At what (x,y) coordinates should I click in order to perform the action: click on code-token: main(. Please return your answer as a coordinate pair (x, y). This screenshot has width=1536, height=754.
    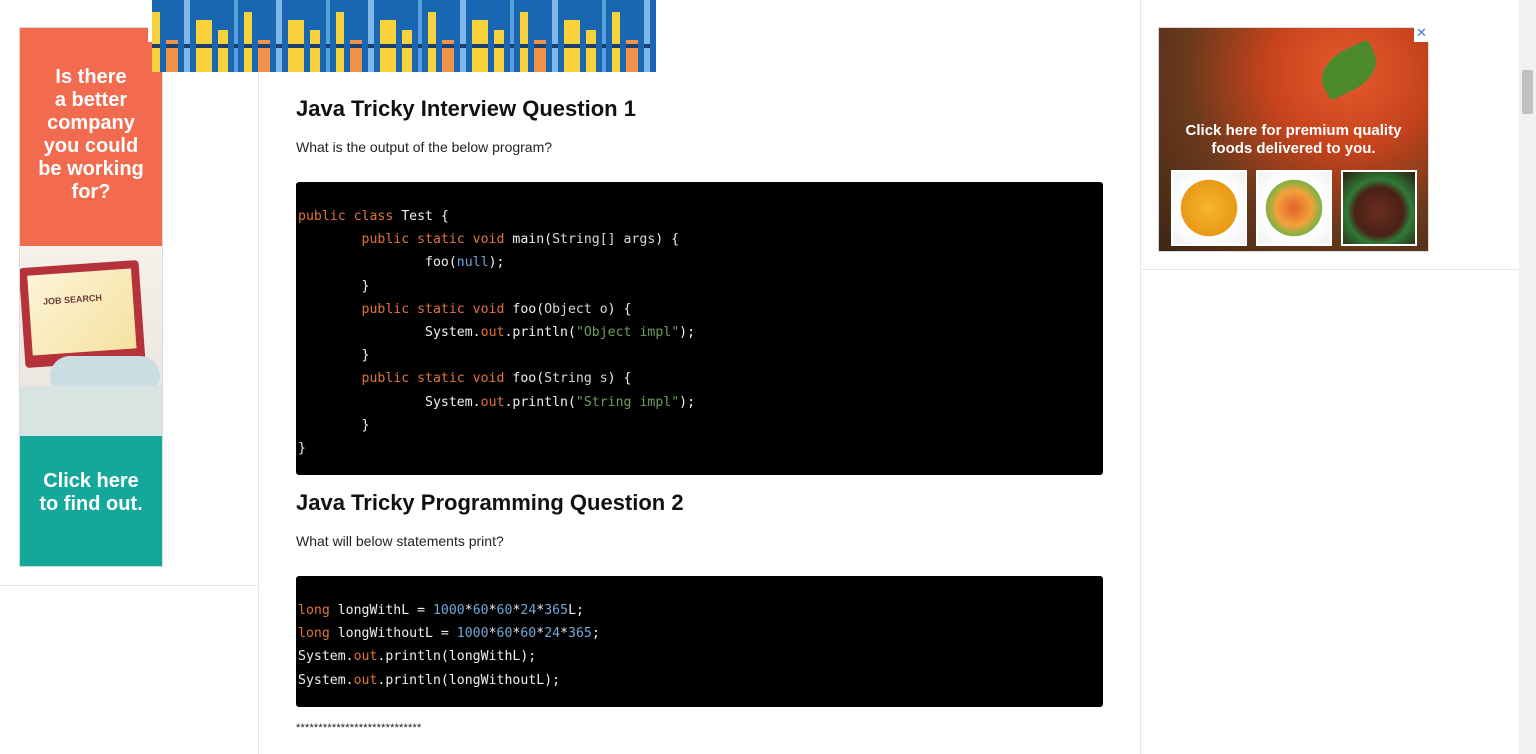
    Looking at the image, I should click on (532, 240).